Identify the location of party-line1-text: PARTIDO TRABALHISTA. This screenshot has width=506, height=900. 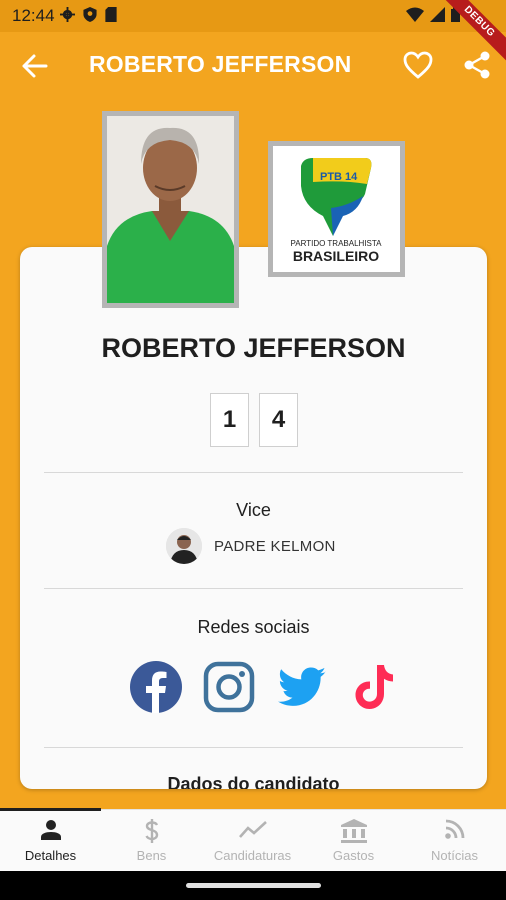
(337, 243).